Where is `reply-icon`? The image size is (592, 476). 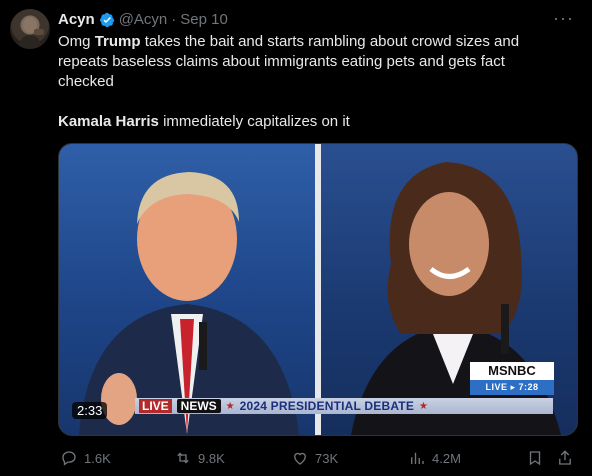
reply-icon is located at coordinates (69, 458).